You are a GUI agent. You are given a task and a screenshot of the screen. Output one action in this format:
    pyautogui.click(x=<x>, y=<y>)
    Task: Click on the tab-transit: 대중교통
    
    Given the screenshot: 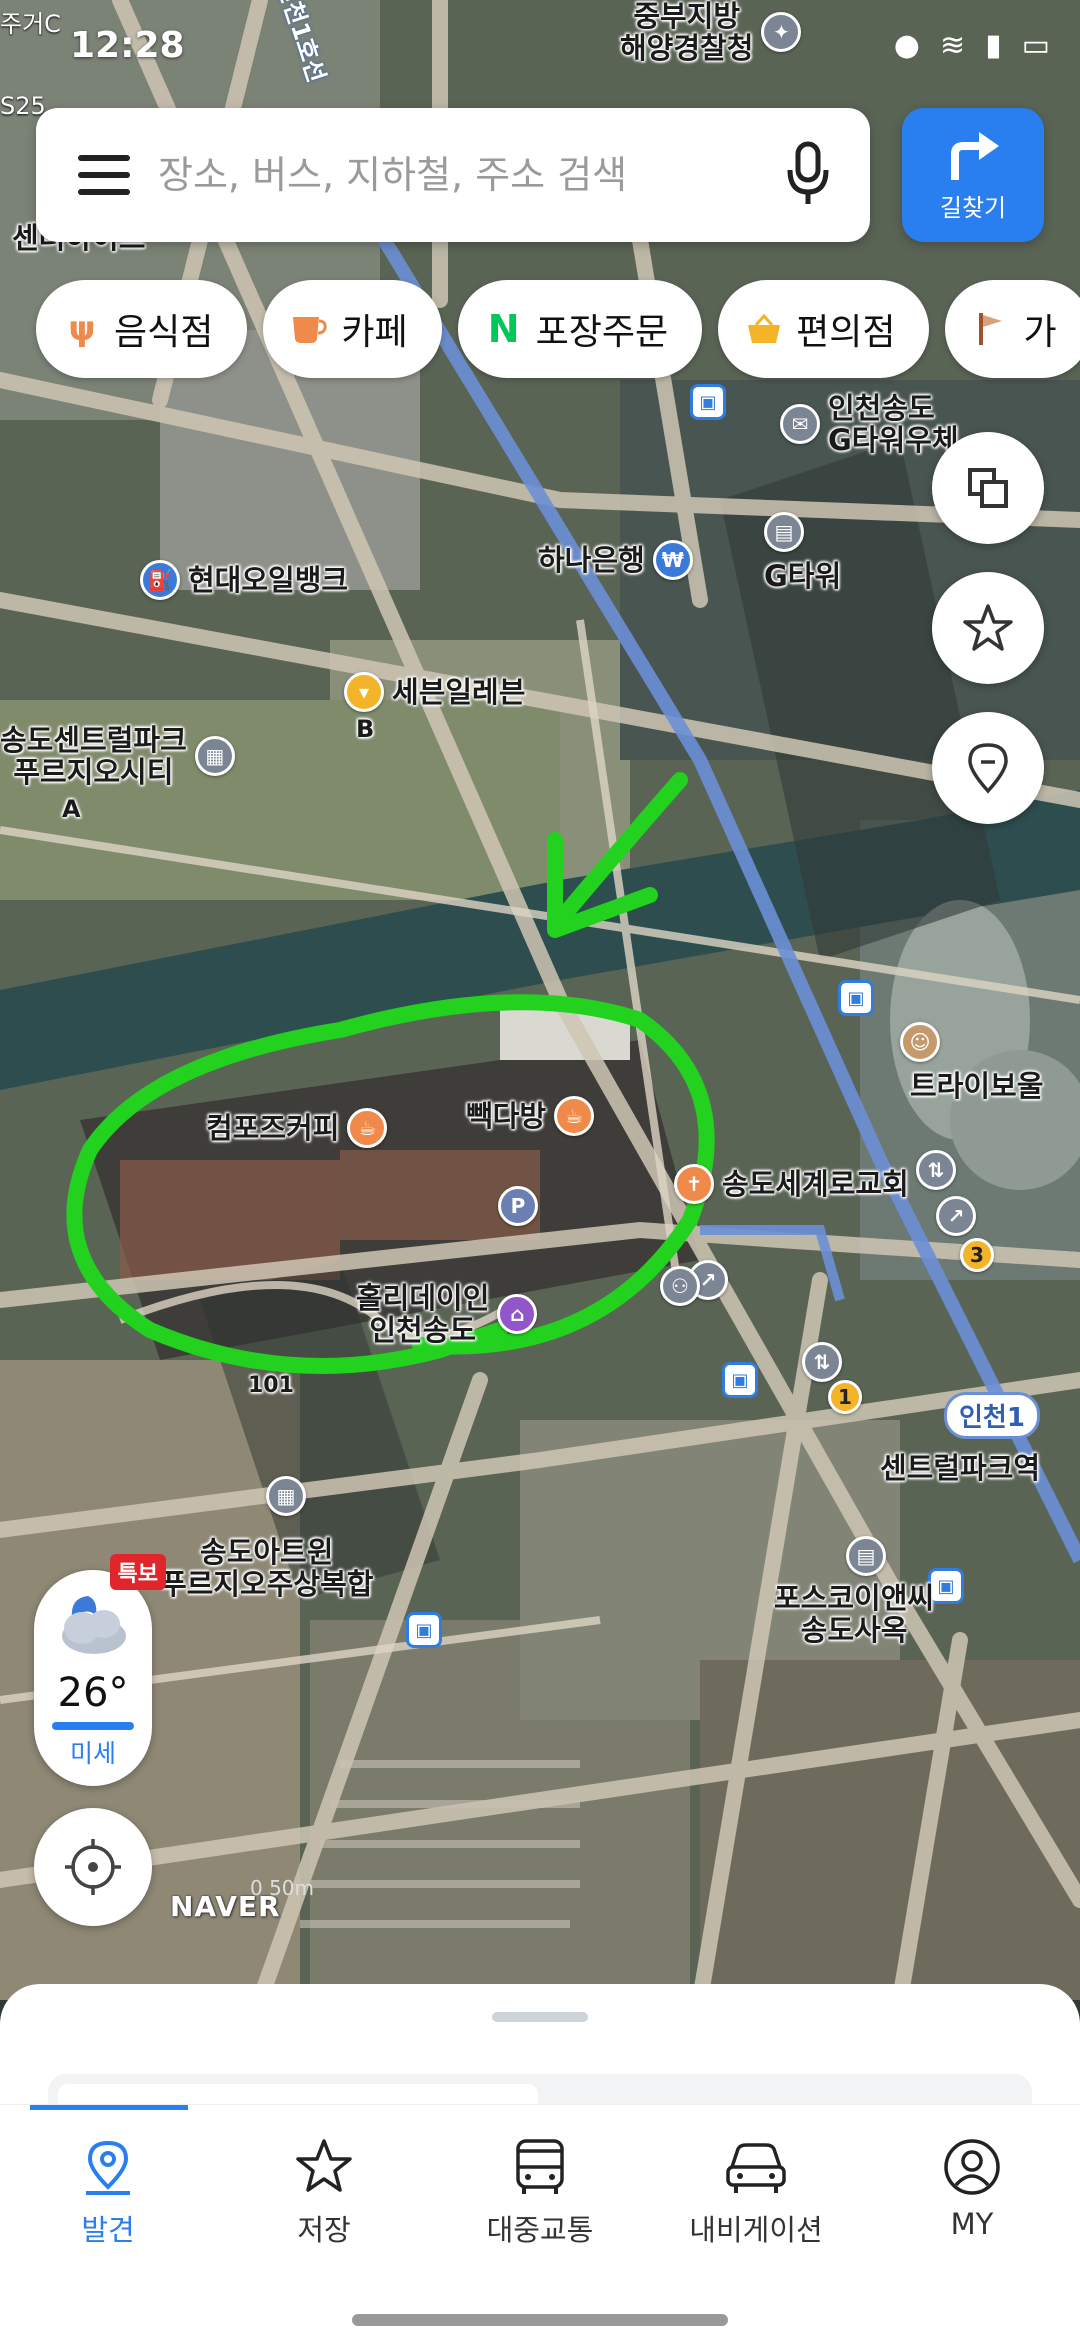 What is the action you would take?
    pyautogui.click(x=540, y=2202)
    